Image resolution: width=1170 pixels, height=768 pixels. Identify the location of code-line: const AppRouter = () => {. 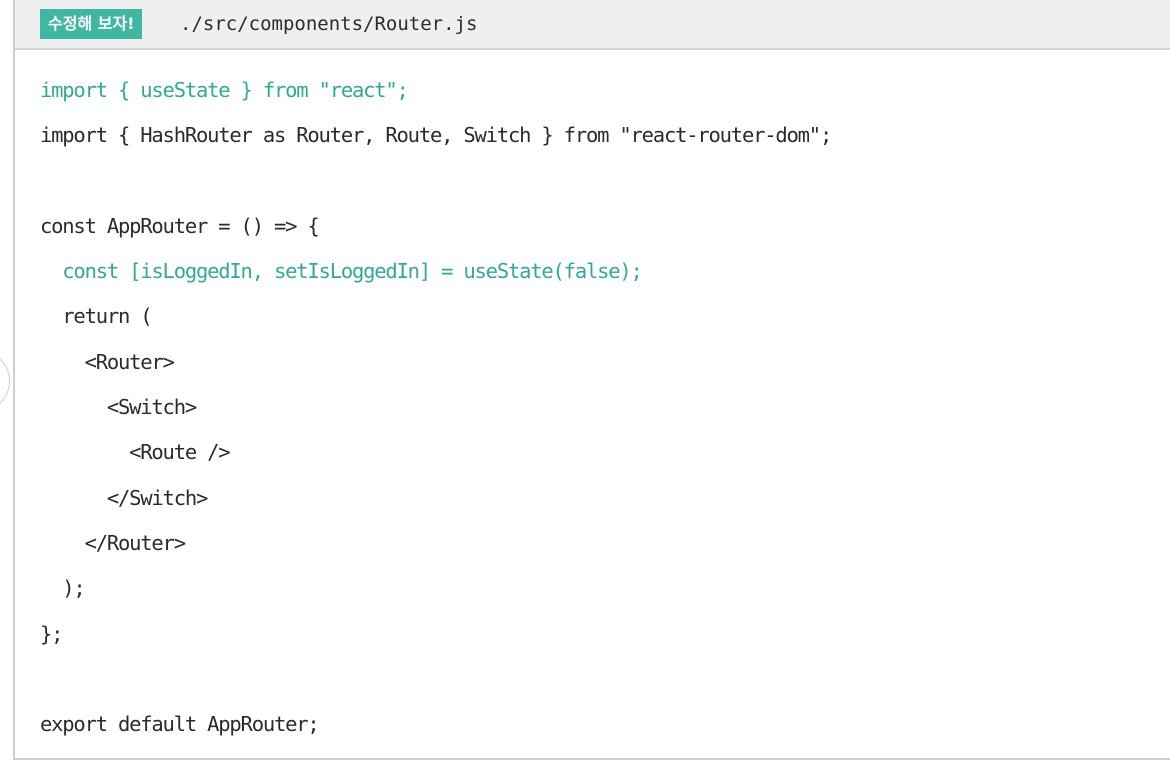
(180, 225).